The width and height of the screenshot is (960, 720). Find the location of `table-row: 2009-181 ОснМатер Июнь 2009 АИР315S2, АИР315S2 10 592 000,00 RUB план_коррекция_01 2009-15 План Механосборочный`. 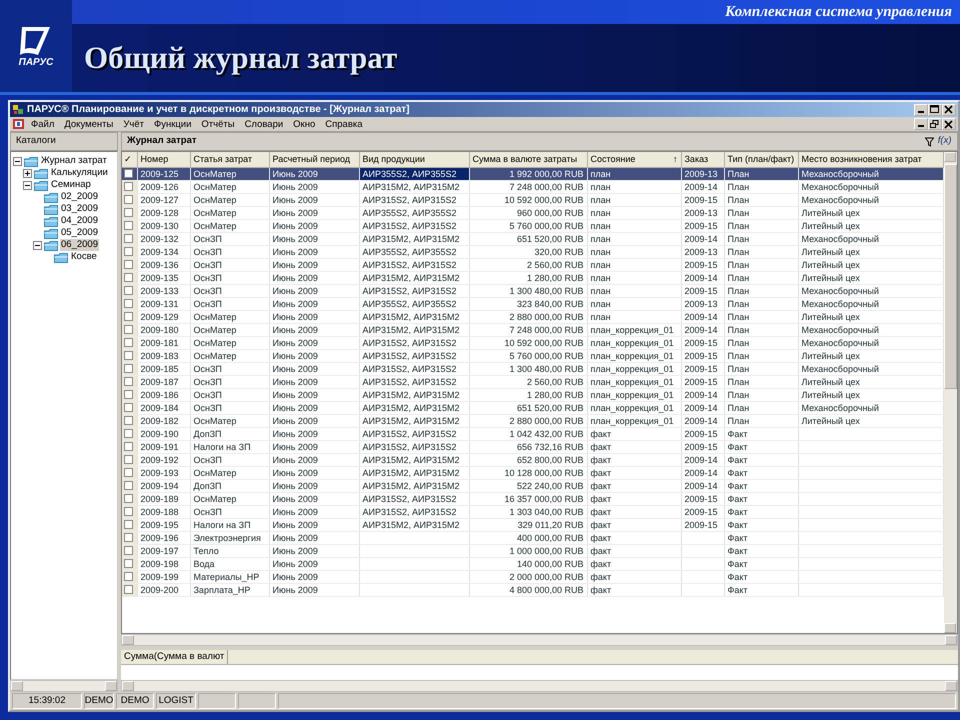

table-row: 2009-181 ОснМатер Июнь 2009 АИР315S2, АИР315S2 10 592 000,00 RUB план_коррекция_01 2009-15 План Механосборочный is located at coordinates (532, 342).